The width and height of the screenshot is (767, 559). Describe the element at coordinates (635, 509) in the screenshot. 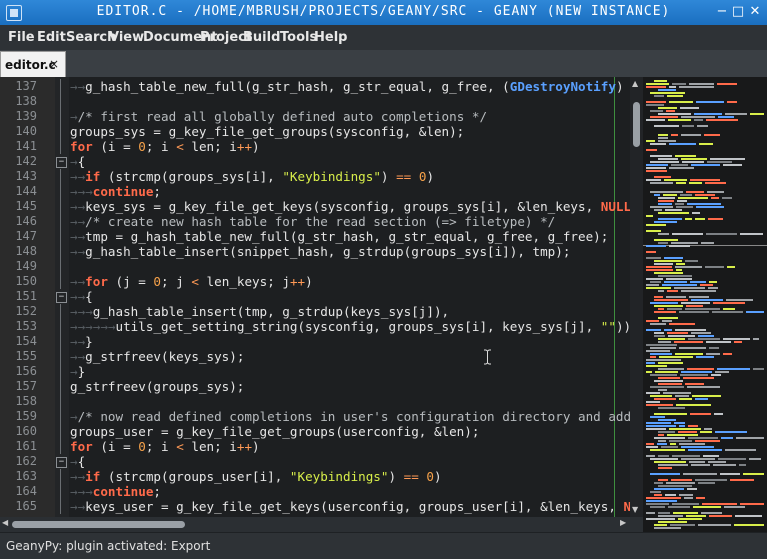

I see `scroll-down-icon: ▼` at that location.